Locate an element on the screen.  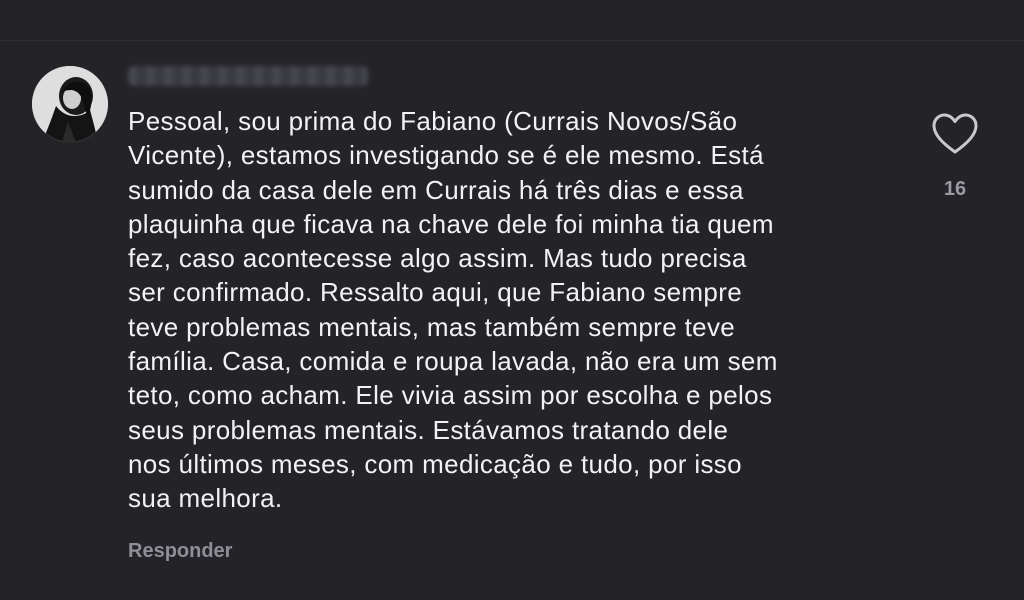
heart-outline-icon is located at coordinates (955, 133).